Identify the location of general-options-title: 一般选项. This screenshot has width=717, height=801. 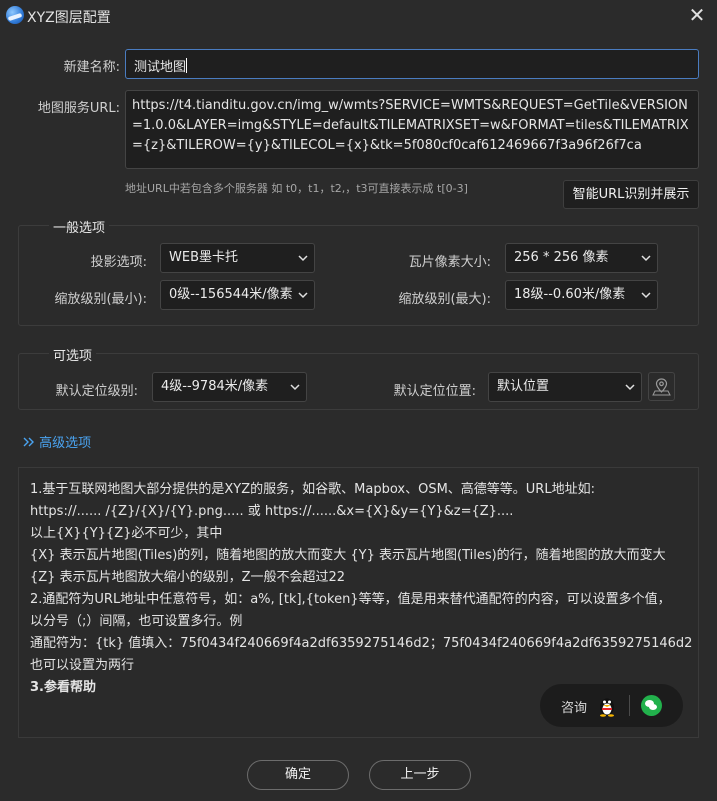
(79, 226).